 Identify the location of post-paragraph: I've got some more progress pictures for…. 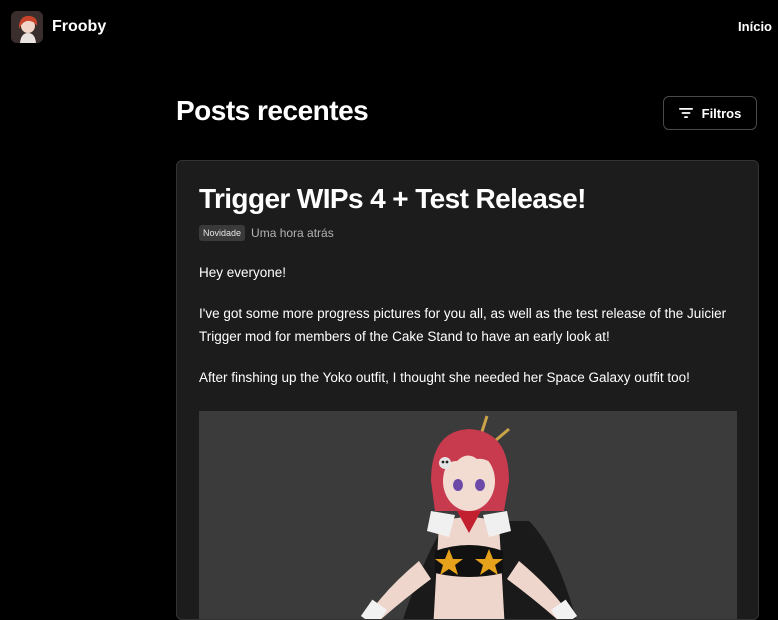
(463, 325).